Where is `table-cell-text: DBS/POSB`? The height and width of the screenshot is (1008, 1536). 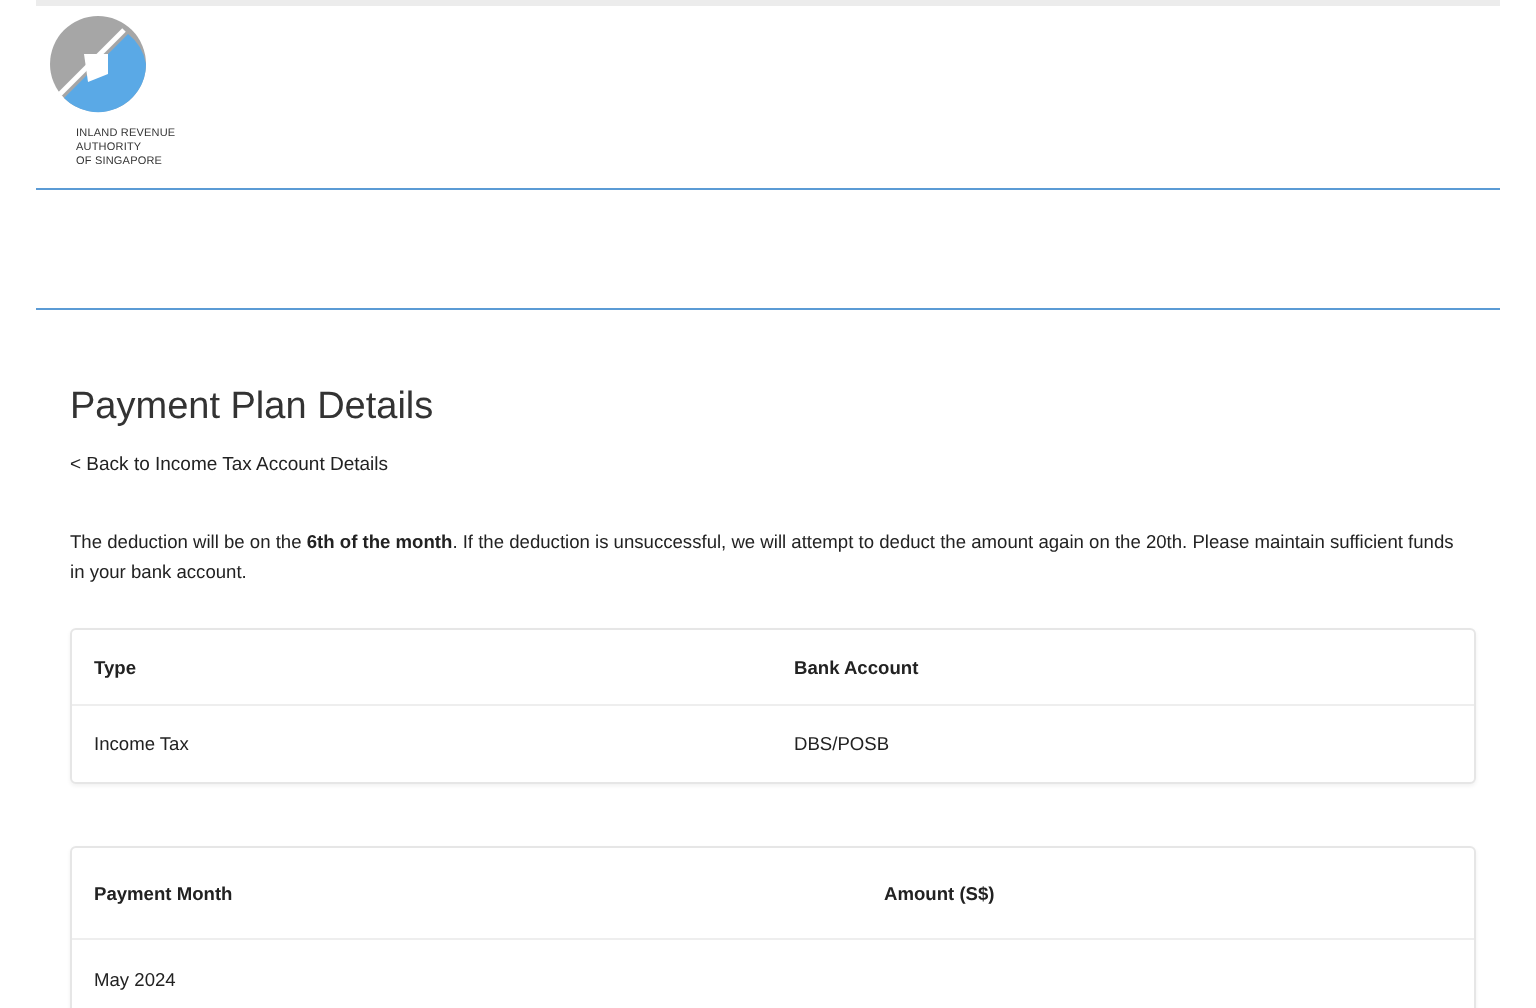 table-cell-text: DBS/POSB is located at coordinates (843, 744).